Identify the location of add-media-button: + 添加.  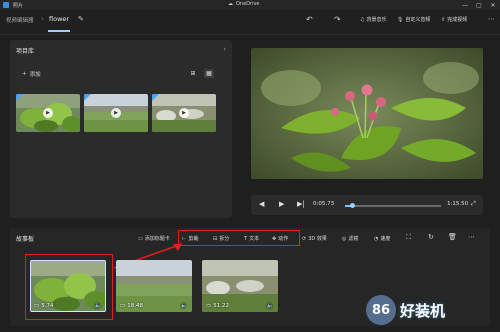
(31, 74).